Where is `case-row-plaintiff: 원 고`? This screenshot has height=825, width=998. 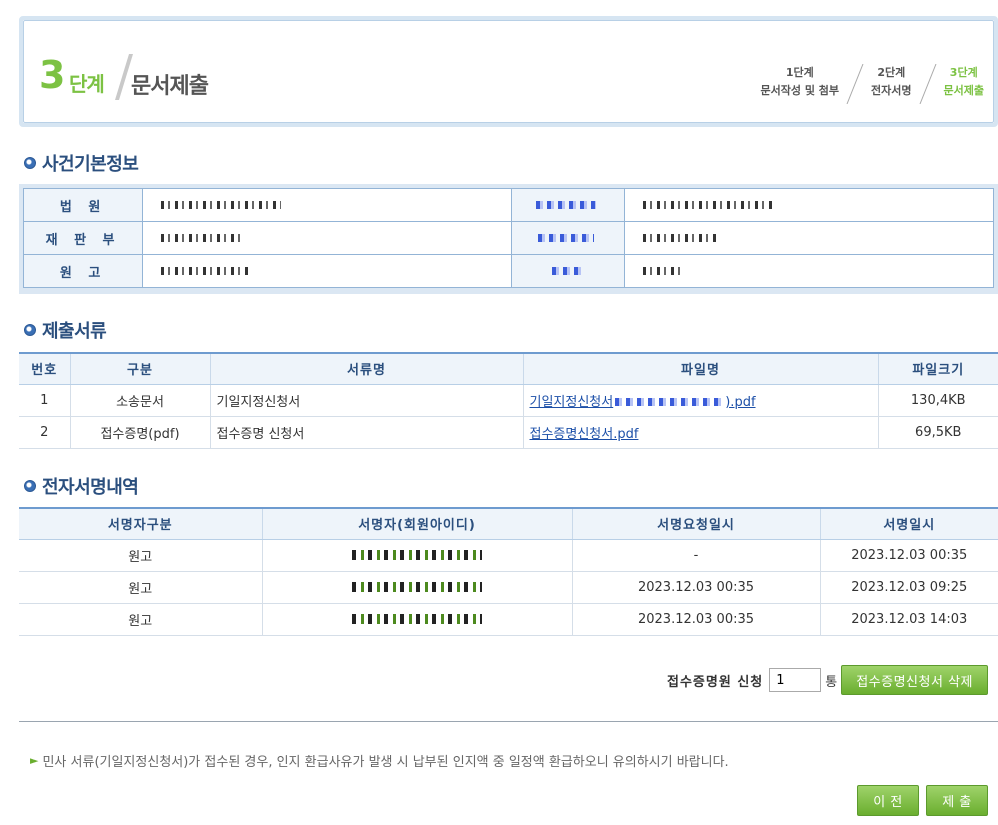 case-row-plaintiff: 원 고 is located at coordinates (508, 271).